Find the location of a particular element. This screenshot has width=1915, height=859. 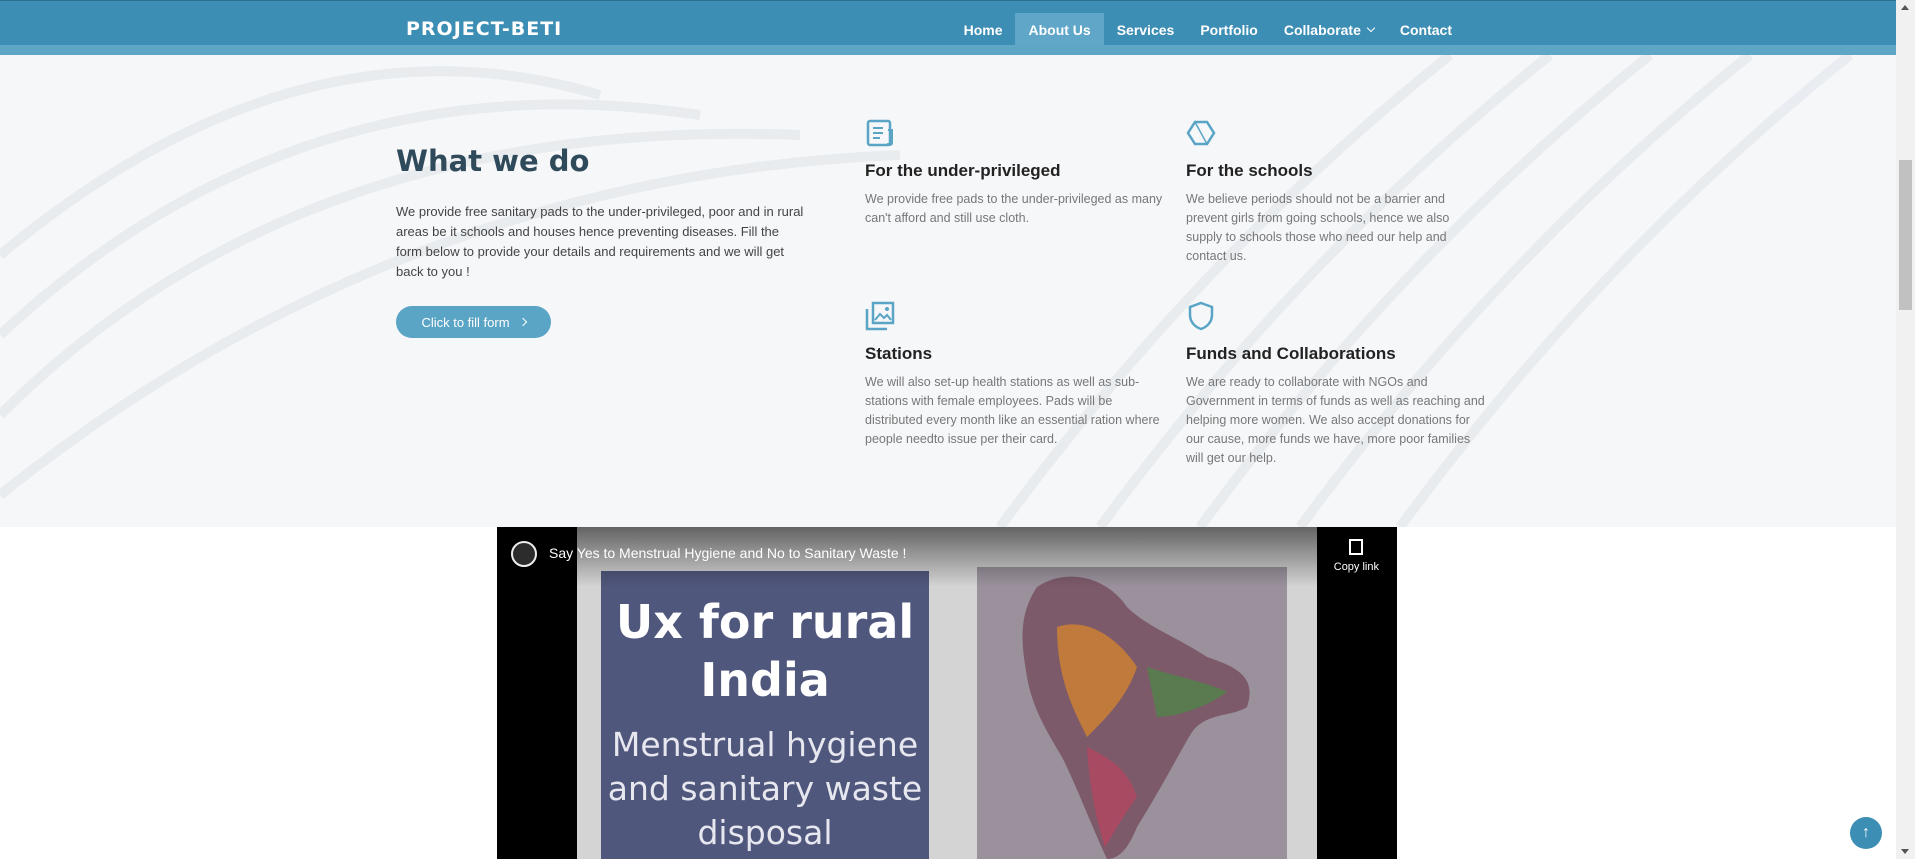

channel-avatar-icon is located at coordinates (524, 554).